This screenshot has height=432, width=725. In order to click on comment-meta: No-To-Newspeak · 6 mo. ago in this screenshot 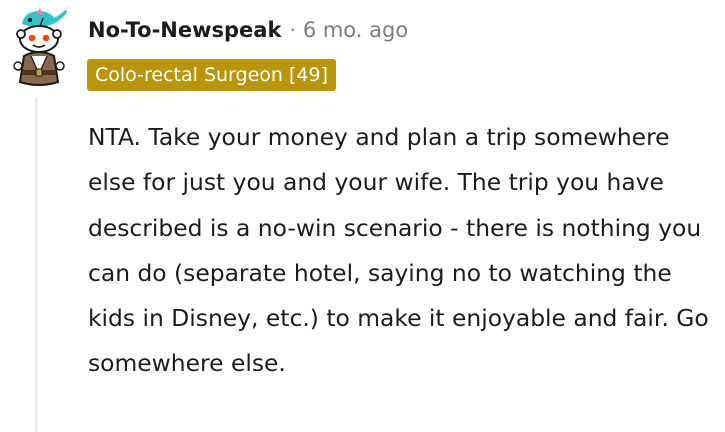, I will do `click(248, 30)`.